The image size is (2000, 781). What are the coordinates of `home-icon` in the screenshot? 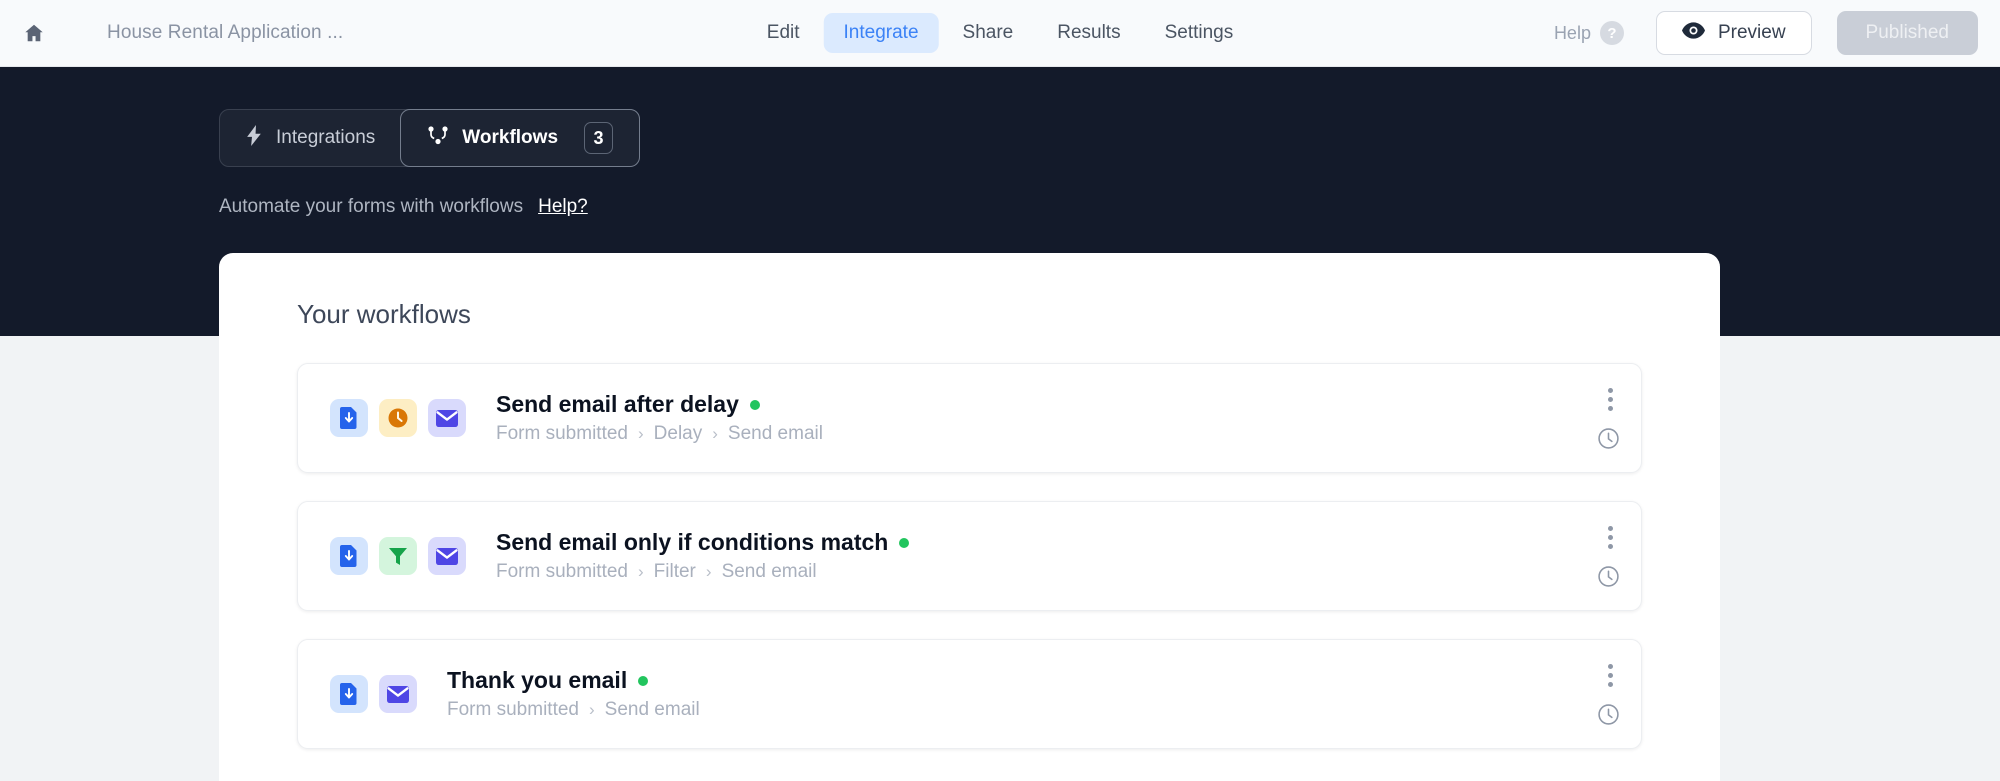 It's located at (34, 33).